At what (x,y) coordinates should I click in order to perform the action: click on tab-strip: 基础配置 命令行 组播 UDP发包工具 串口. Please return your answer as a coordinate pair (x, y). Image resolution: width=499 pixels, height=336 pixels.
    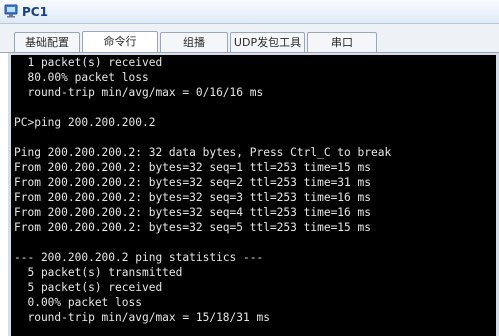
    Looking at the image, I should click on (249, 38).